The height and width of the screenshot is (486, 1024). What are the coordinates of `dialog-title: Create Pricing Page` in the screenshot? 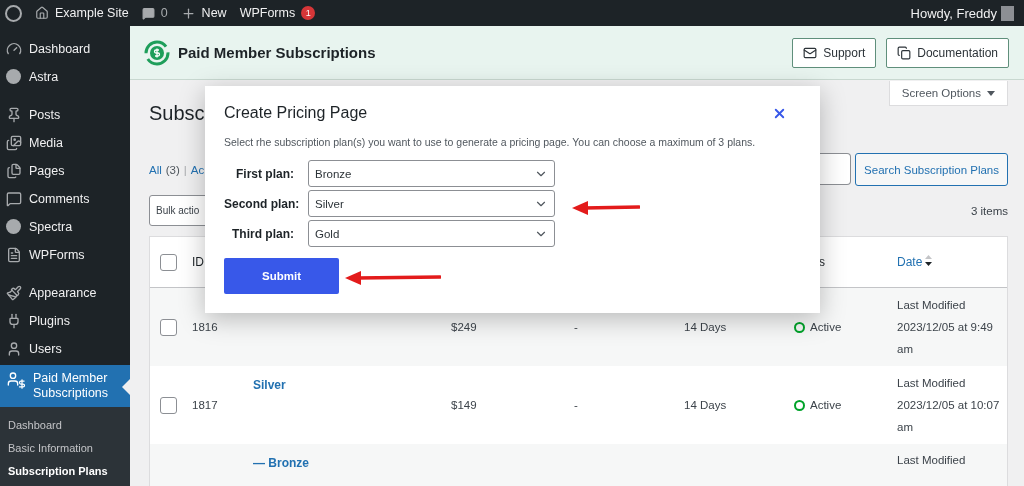 It's located at (296, 113).